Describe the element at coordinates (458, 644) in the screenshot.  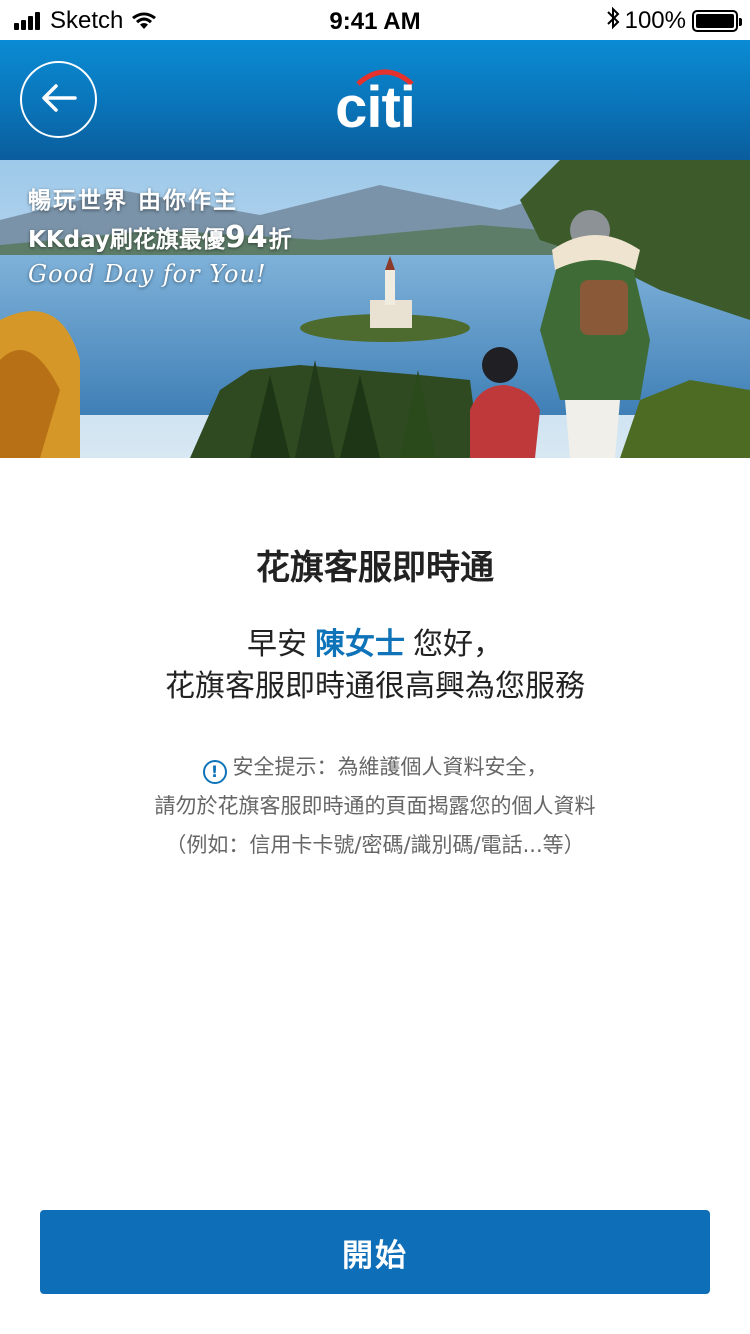
I see `greeting-suffix: 您好，` at that location.